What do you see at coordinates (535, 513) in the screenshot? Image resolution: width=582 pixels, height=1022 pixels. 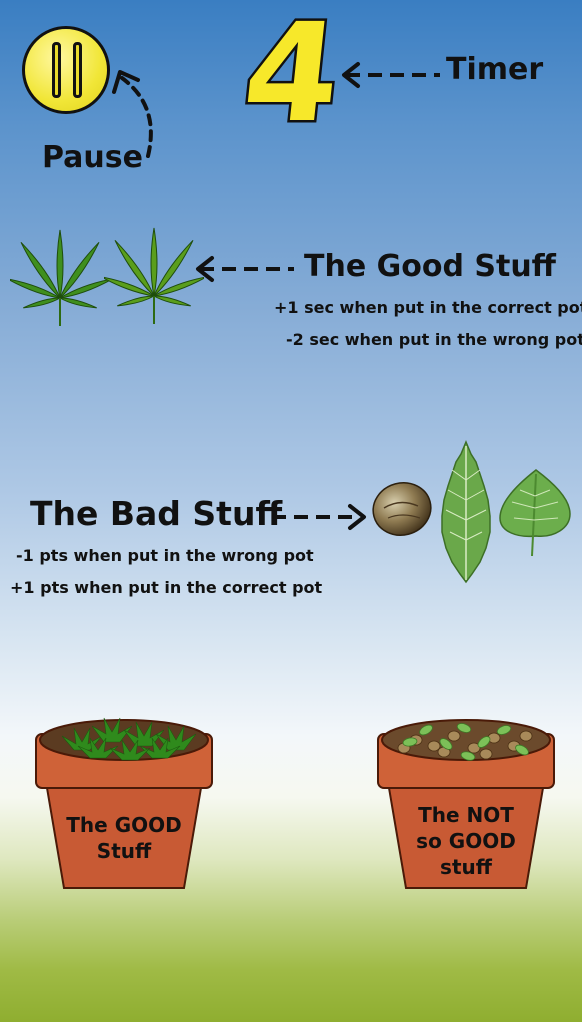 I see `birch-leaf-icon` at bounding box center [535, 513].